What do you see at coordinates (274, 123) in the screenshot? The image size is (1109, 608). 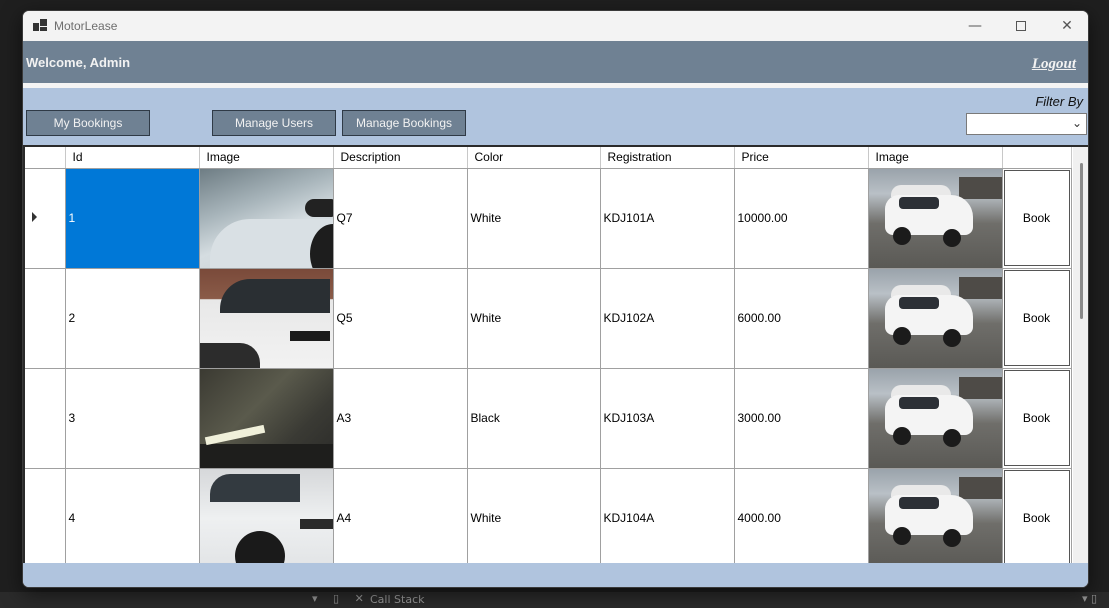 I see `manage-users-button: Manage Users` at bounding box center [274, 123].